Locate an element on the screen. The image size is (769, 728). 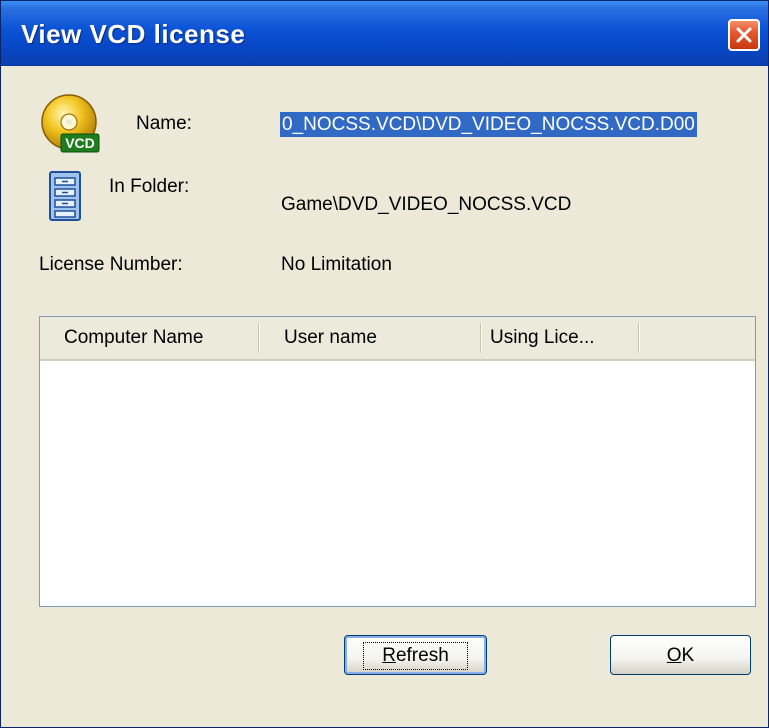
license-value: No Limitation is located at coordinates (336, 264).